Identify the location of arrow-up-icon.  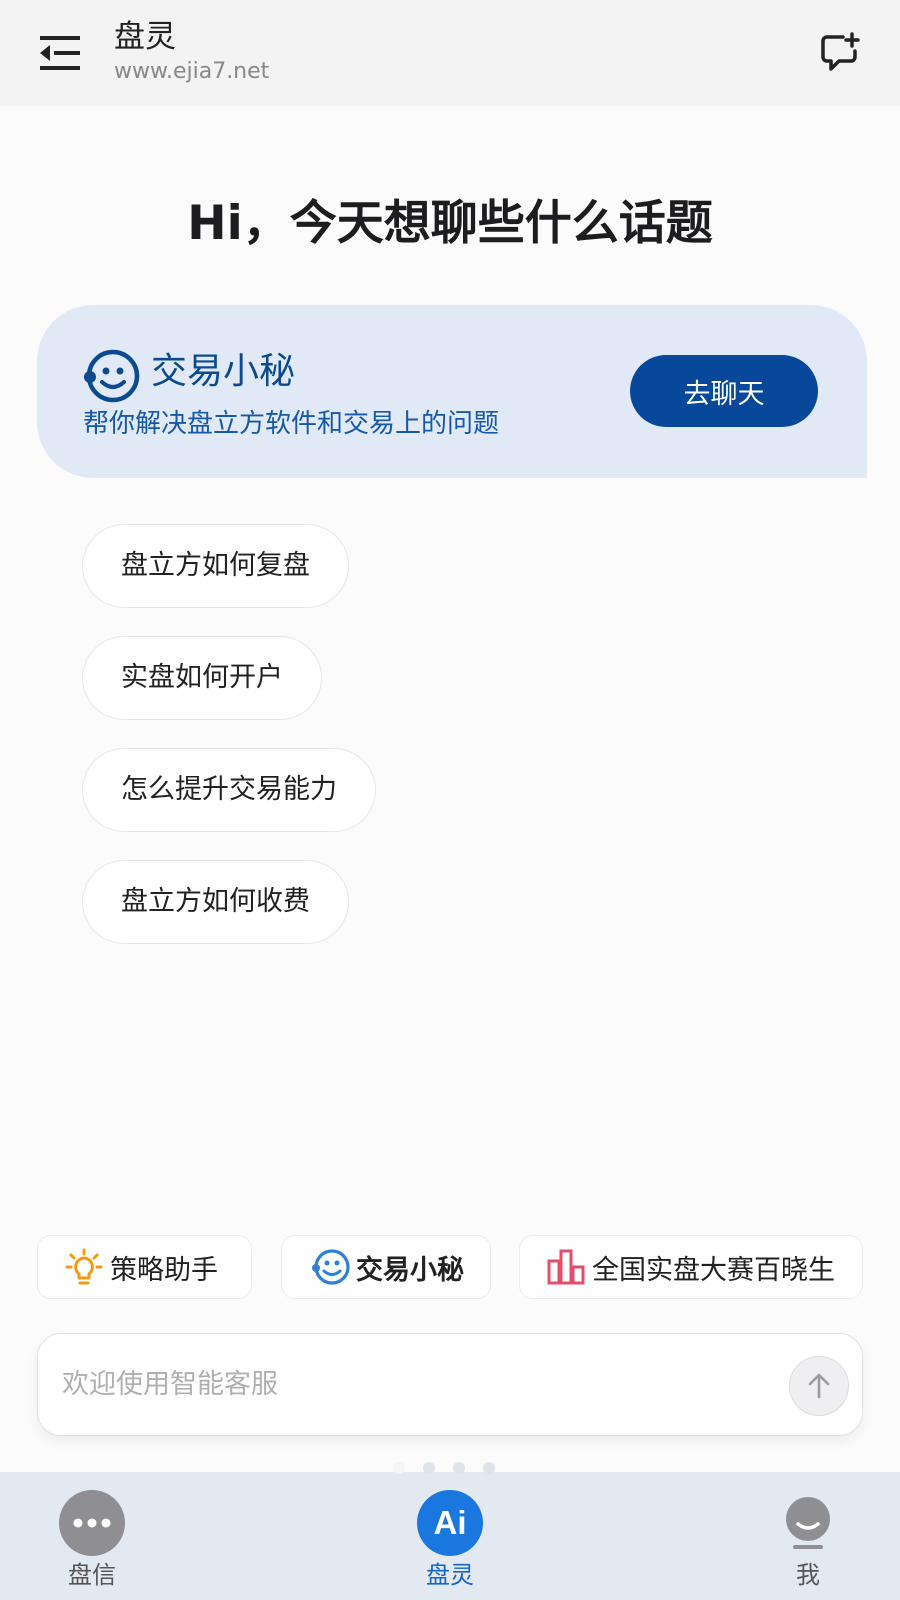
(819, 1386).